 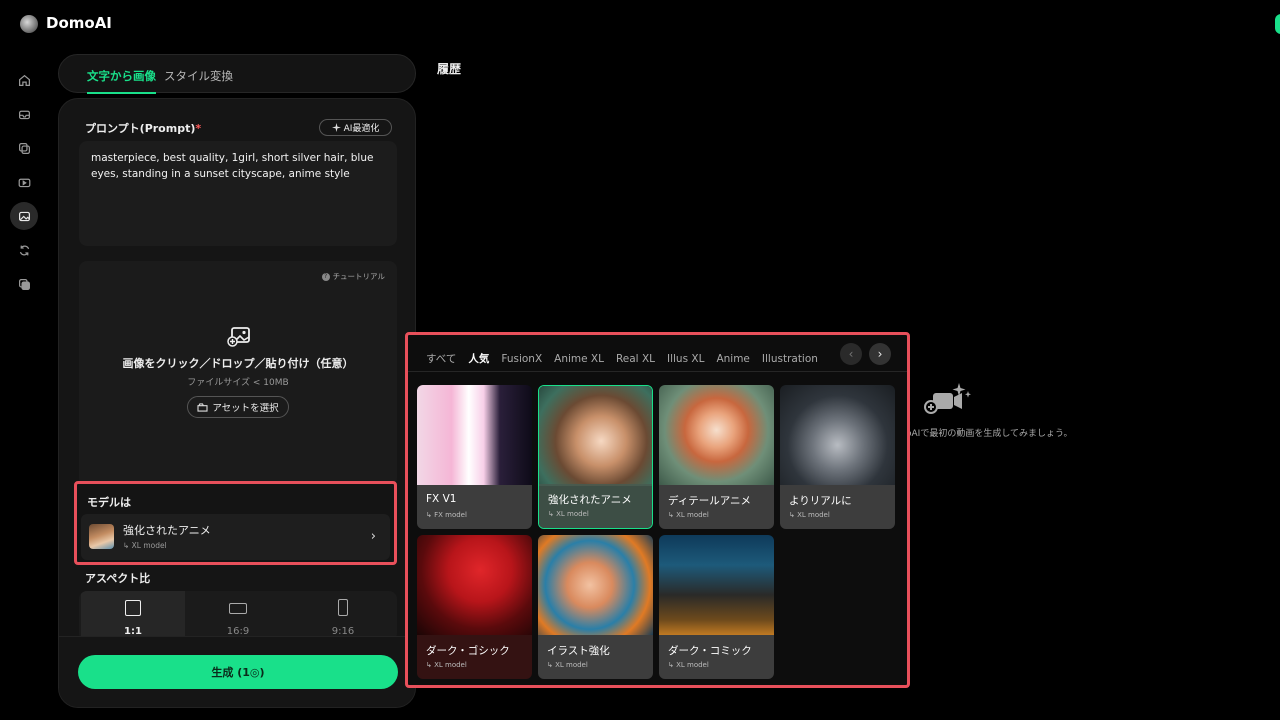 What do you see at coordinates (121, 81) in the screenshot?
I see `tab-text-to-image: 文字から画像` at bounding box center [121, 81].